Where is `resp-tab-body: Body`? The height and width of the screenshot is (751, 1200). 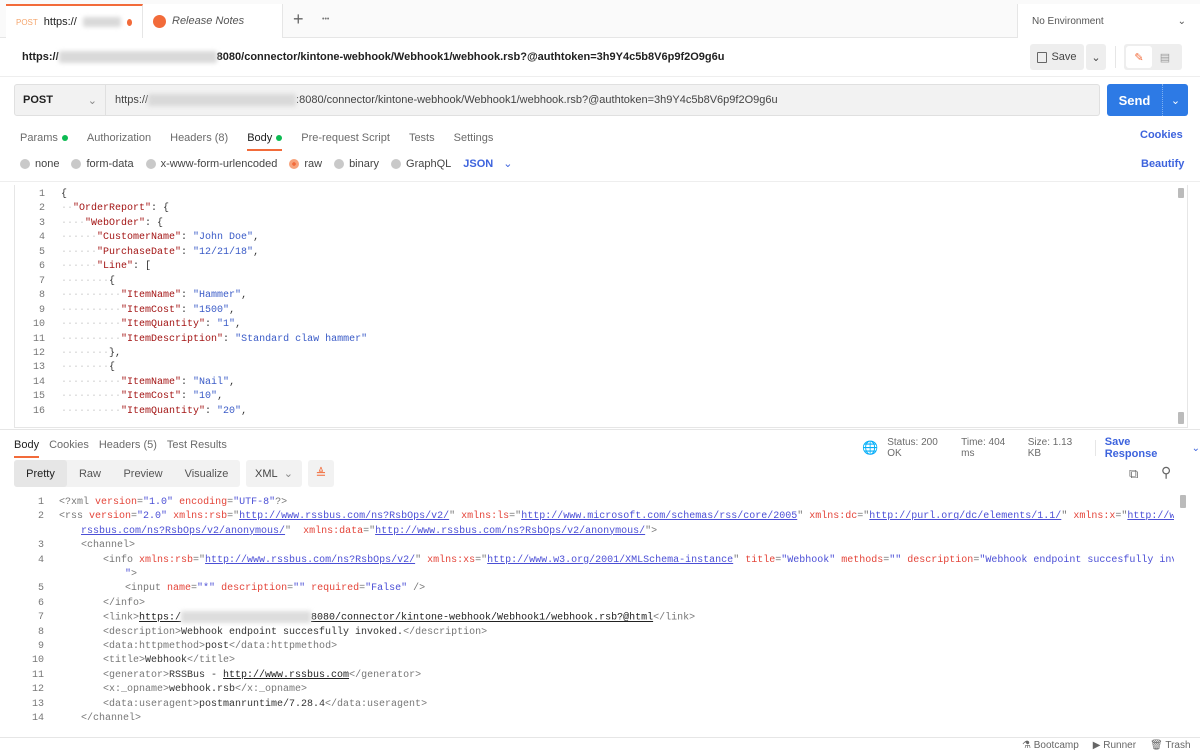 resp-tab-body: Body is located at coordinates (27, 446).